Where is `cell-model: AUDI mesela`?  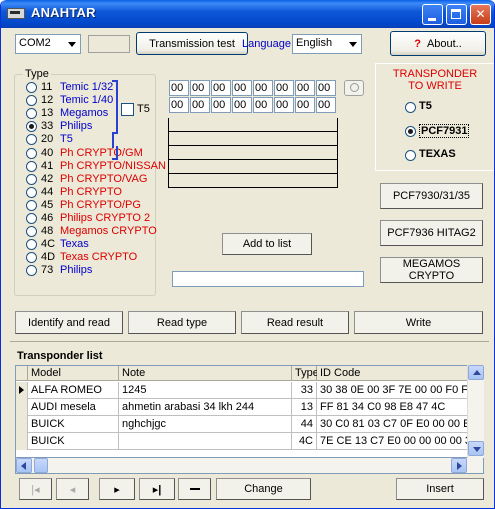
cell-model: AUDI mesela is located at coordinates (73, 407).